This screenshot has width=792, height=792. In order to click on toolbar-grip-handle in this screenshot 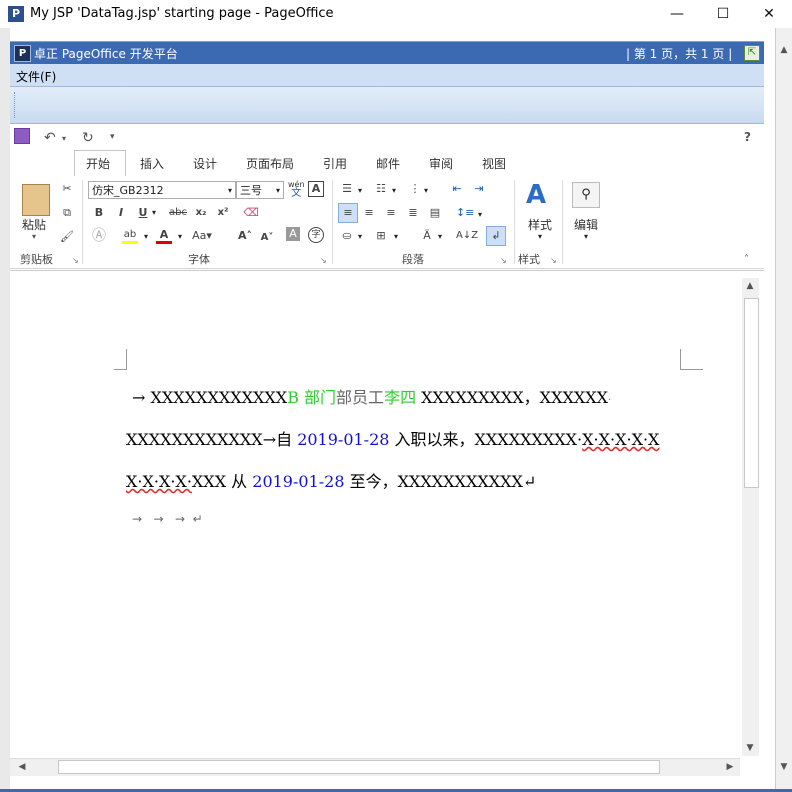, I will do `click(16, 105)`.